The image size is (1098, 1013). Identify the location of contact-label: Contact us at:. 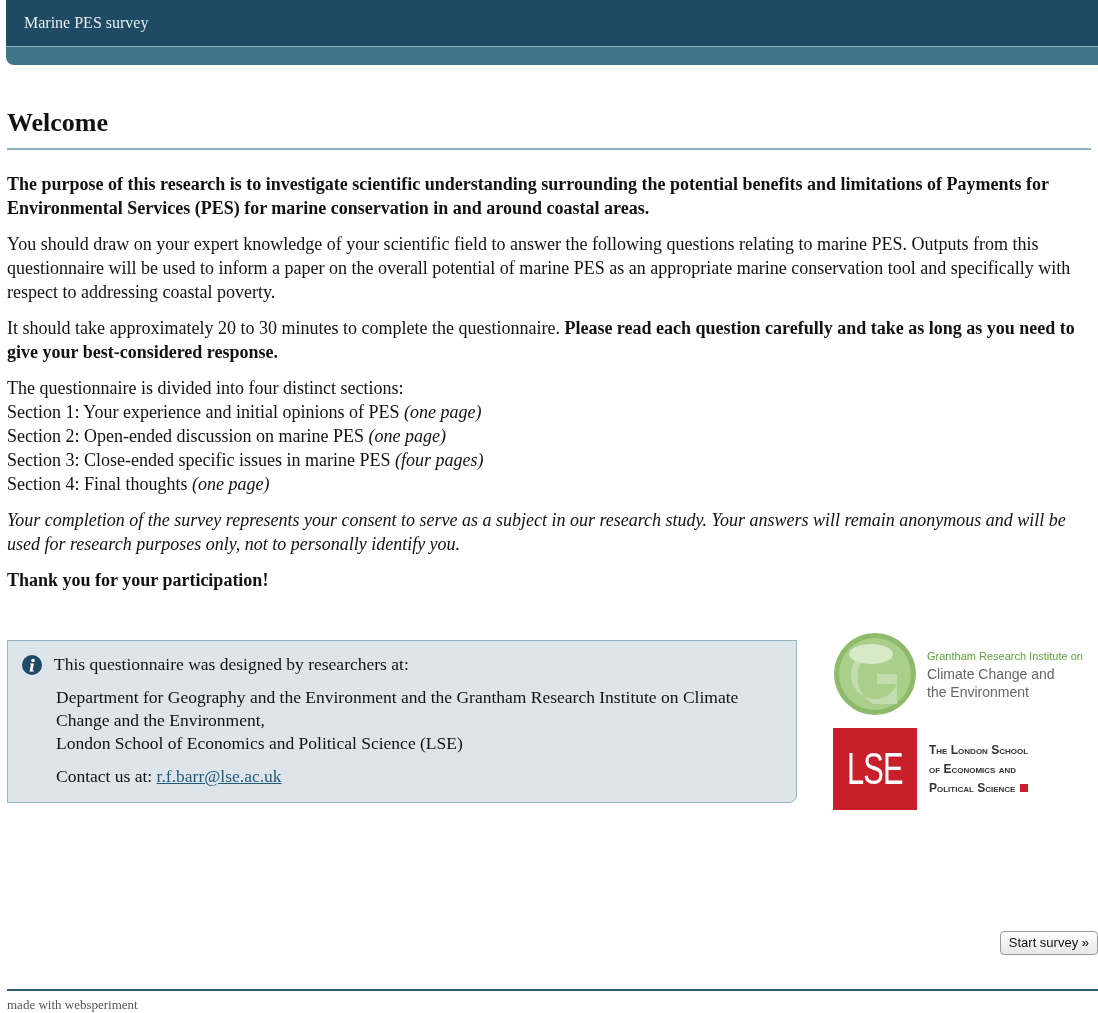
(104, 776).